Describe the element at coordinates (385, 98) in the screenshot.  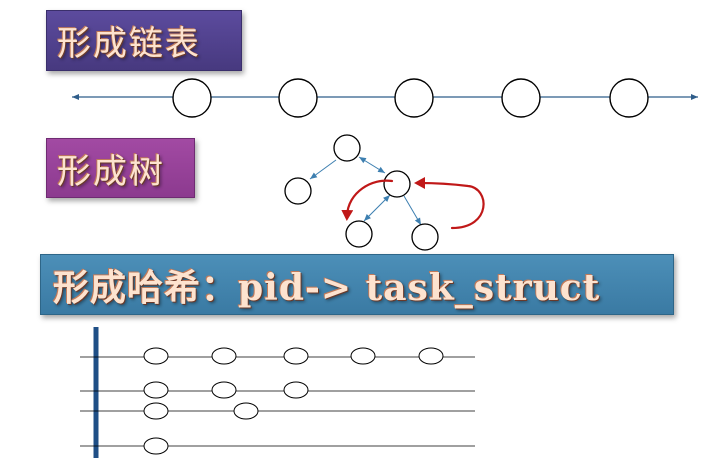
I see `linked-list-diagram` at that location.